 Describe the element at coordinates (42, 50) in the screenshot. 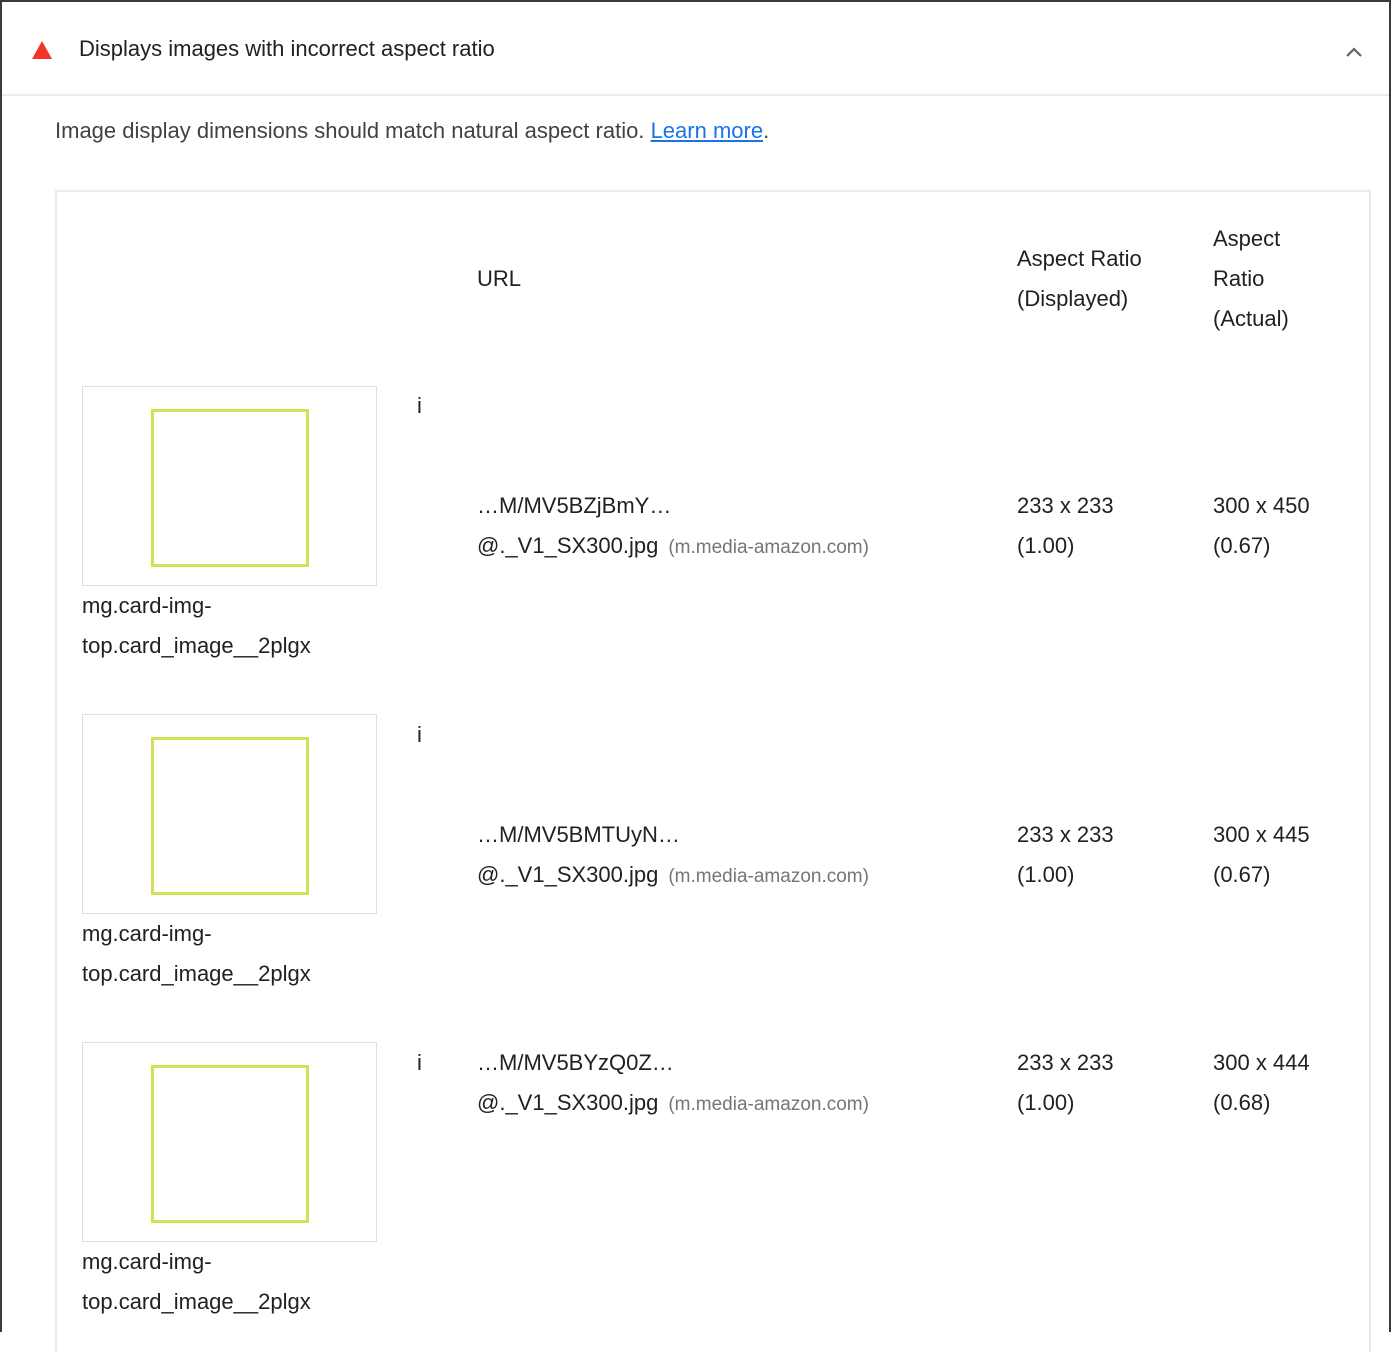

I see `fail-triangle-icon` at that location.